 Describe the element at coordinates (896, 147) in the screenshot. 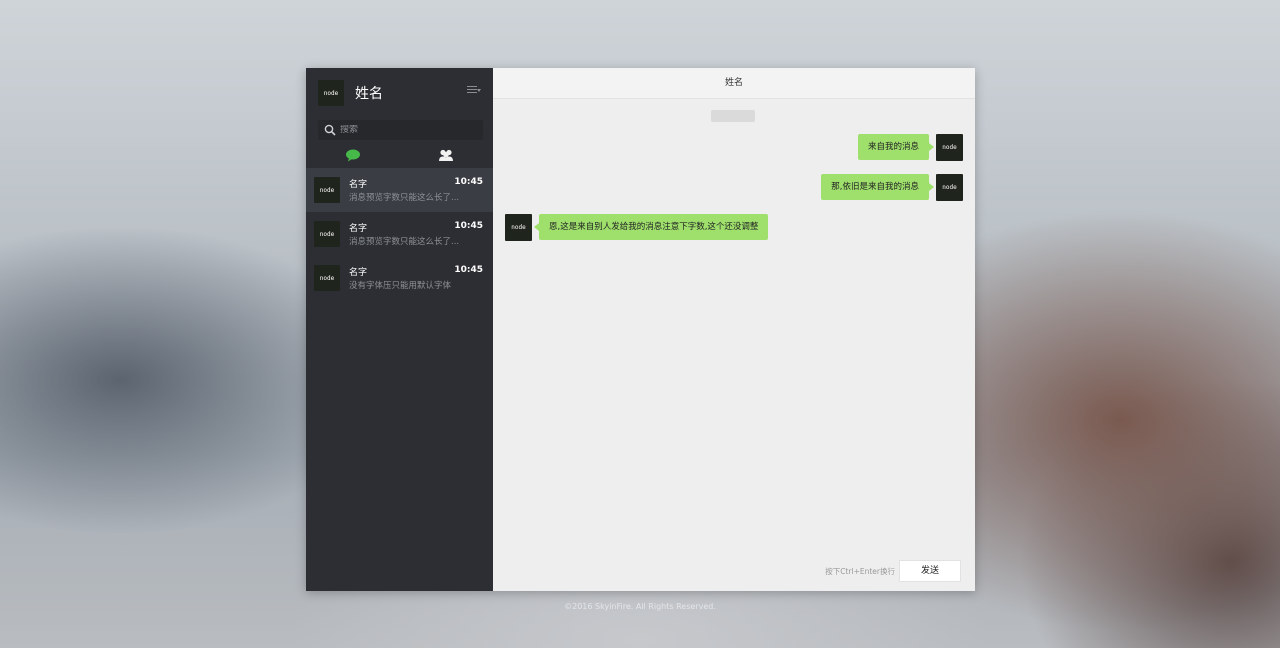

I see `message-bubble: 来自我的消息` at that location.